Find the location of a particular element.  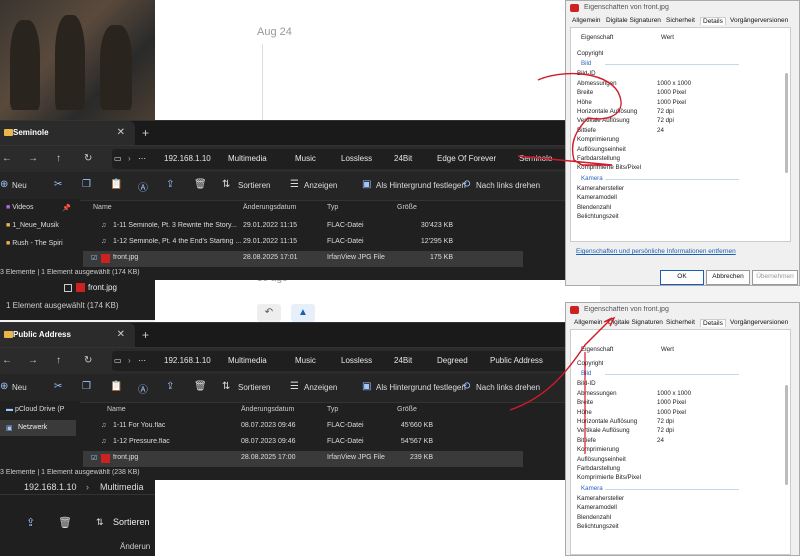

sidebar-item-rush: ■ Rush - The Spiri is located at coordinates (34, 243).